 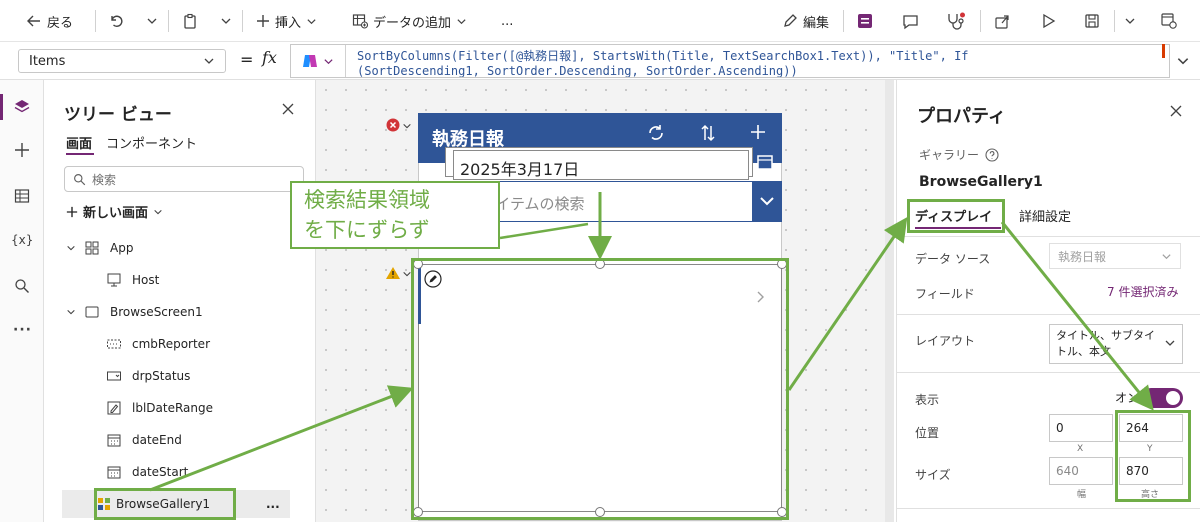 I want to click on position-x-input: 0, so click(x=1081, y=428).